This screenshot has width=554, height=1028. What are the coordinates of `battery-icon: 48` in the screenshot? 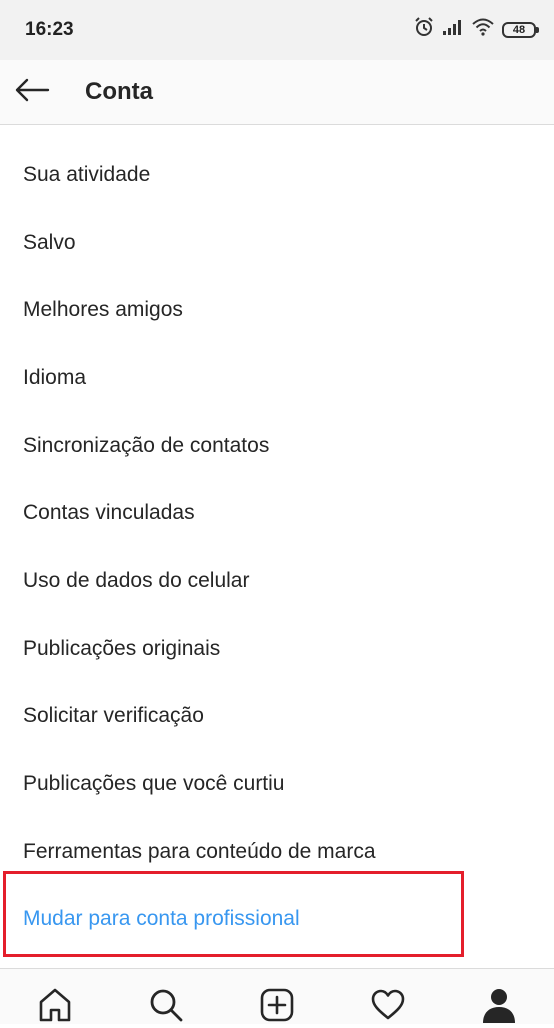 It's located at (520, 29).